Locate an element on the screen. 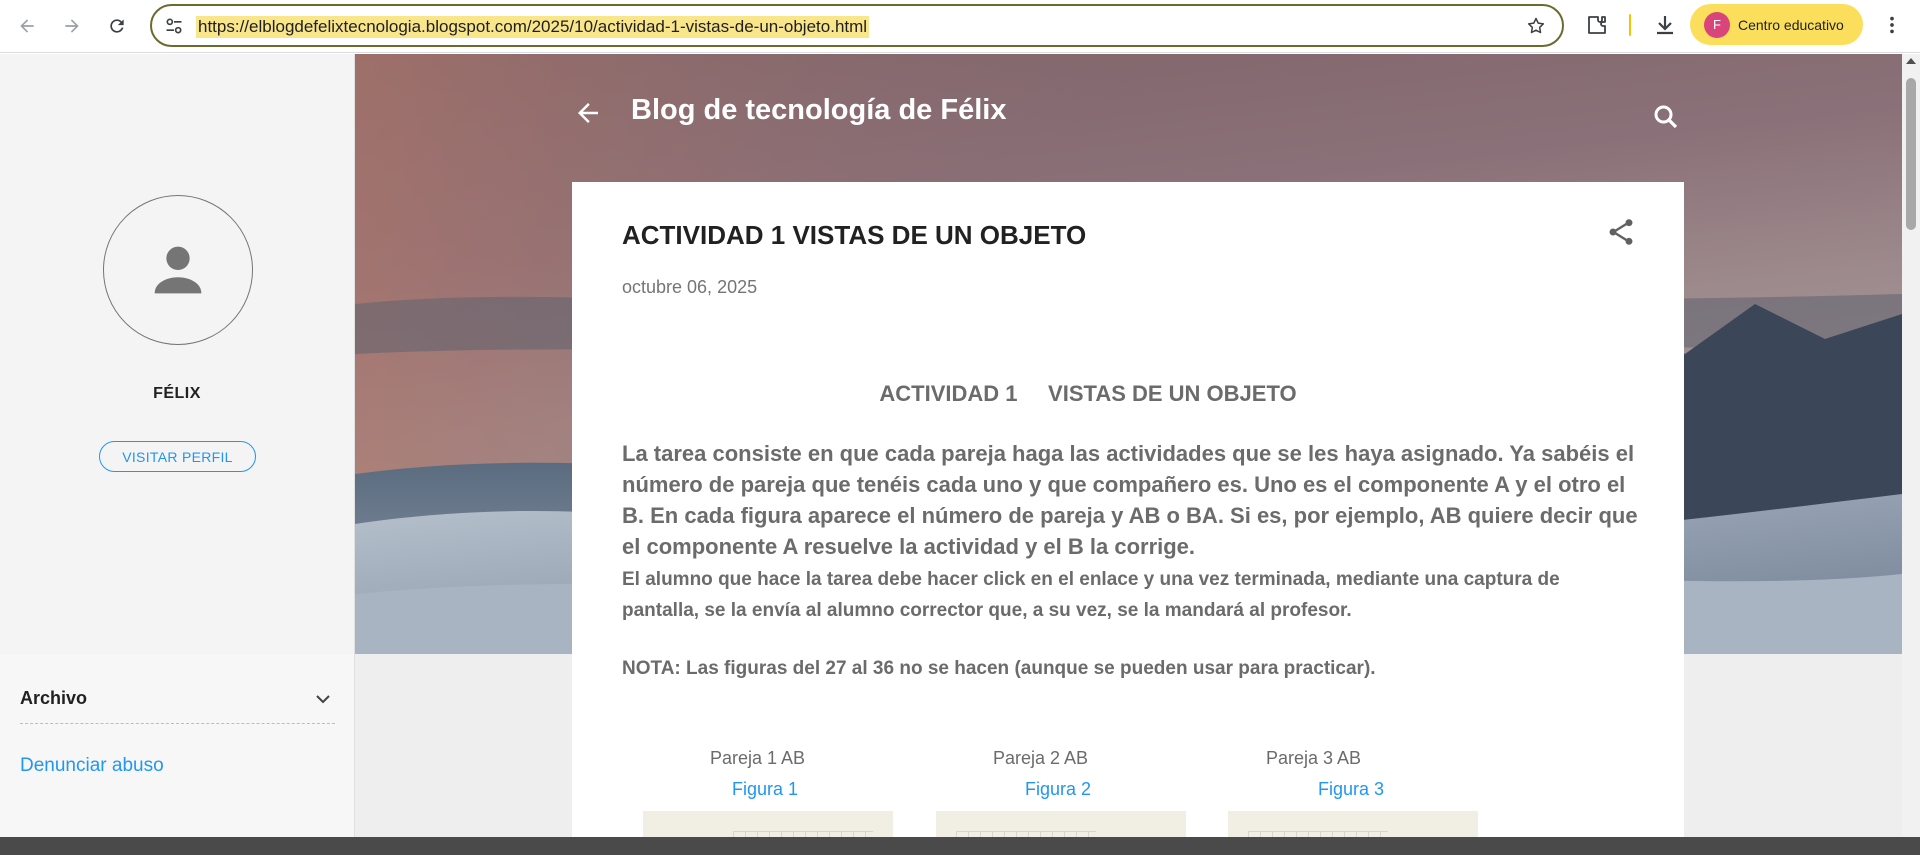 The image size is (1920, 855). back-icon is located at coordinates (27, 26).